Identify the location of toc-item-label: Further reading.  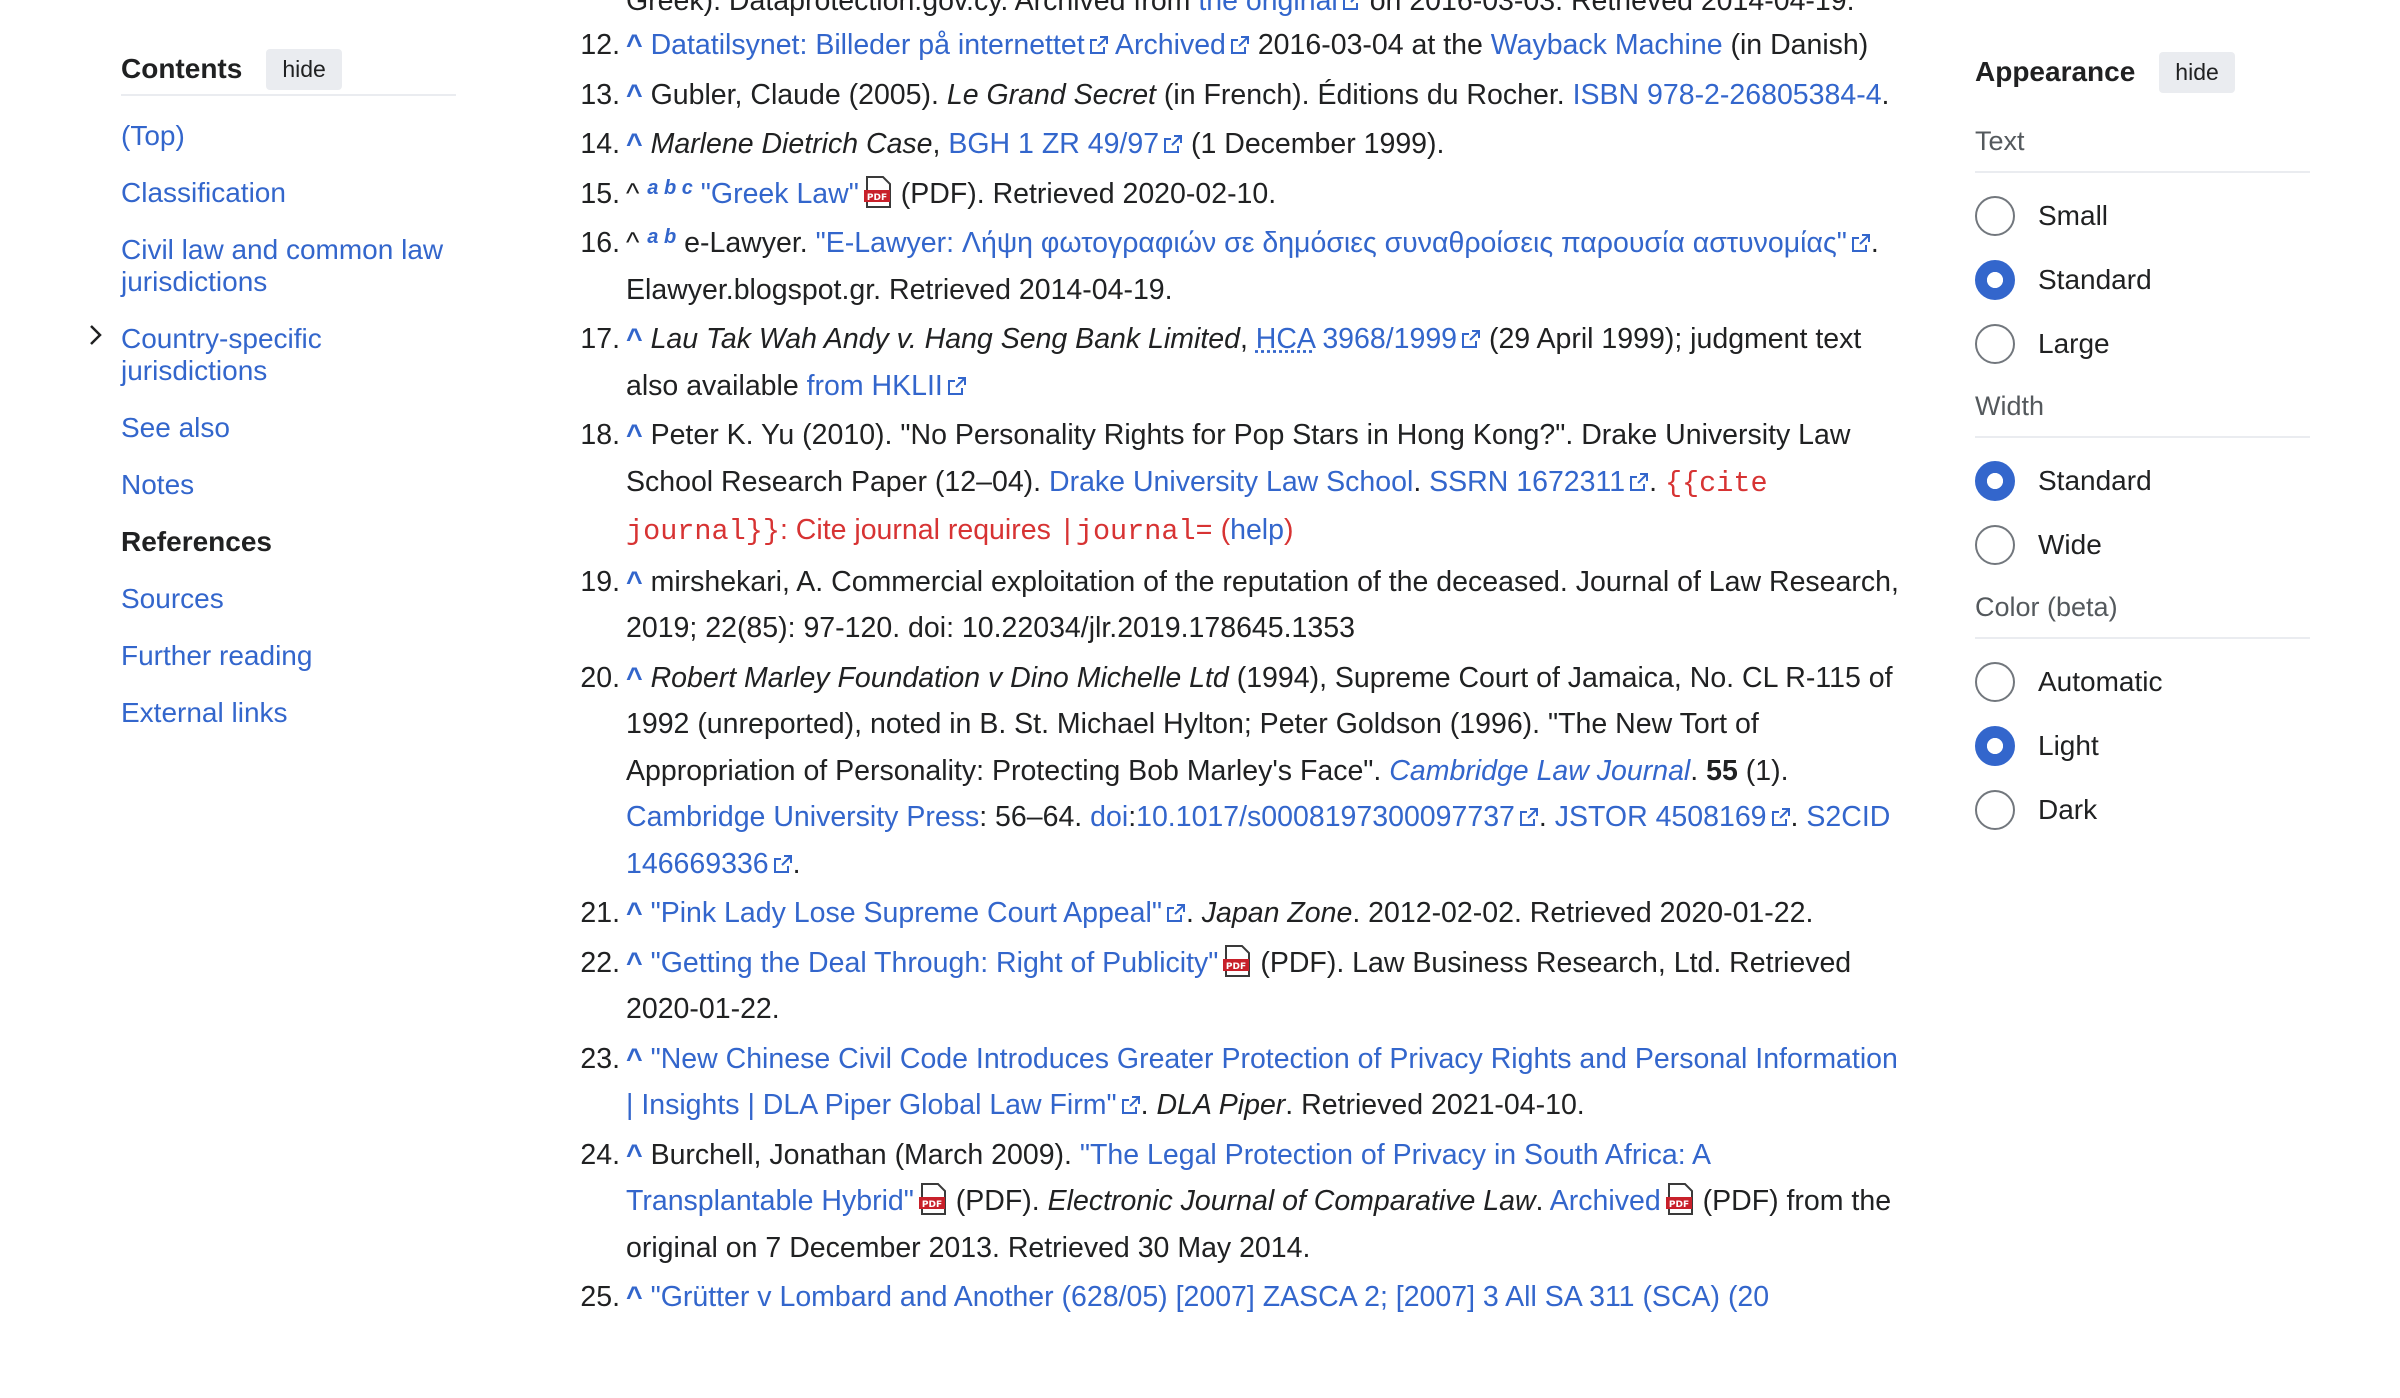
(216, 655).